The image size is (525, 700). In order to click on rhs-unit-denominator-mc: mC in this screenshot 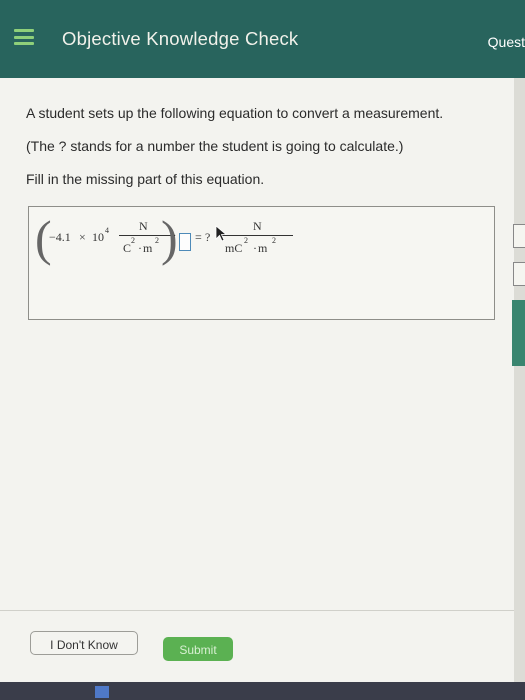, I will do `click(234, 248)`.